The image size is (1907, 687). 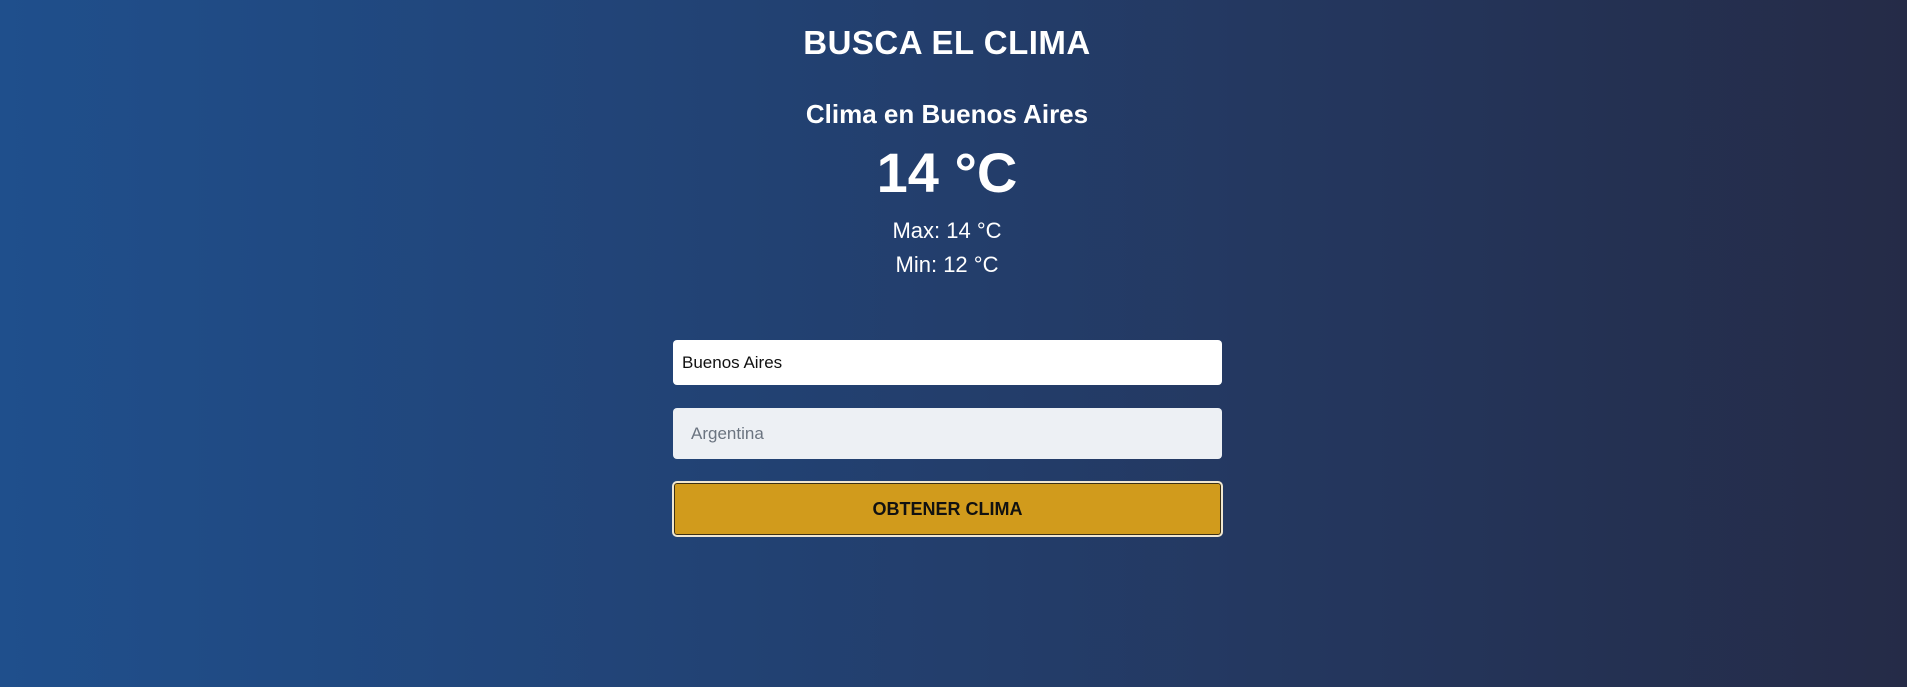 I want to click on get-weather-button: OBTENER CLIMA, so click(x=947, y=509).